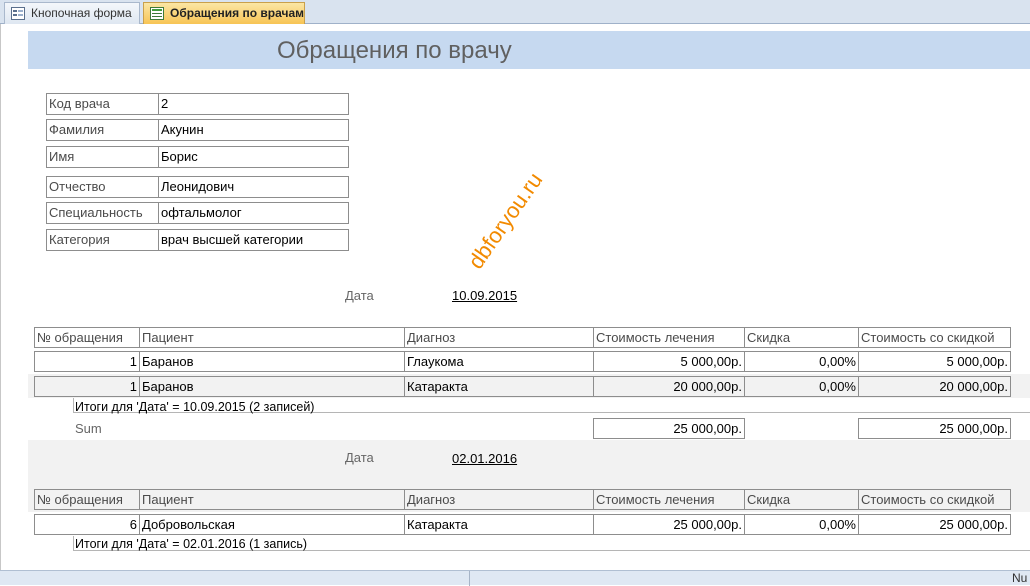 Image resolution: width=1030 pixels, height=586 pixels. Describe the element at coordinates (485, 458) in the screenshot. I see `group-date-value: 02.01.2016` at that location.